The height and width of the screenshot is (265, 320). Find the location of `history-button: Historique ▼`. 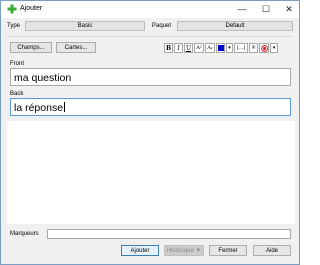

history-button: Historique ▼ is located at coordinates (184, 250).